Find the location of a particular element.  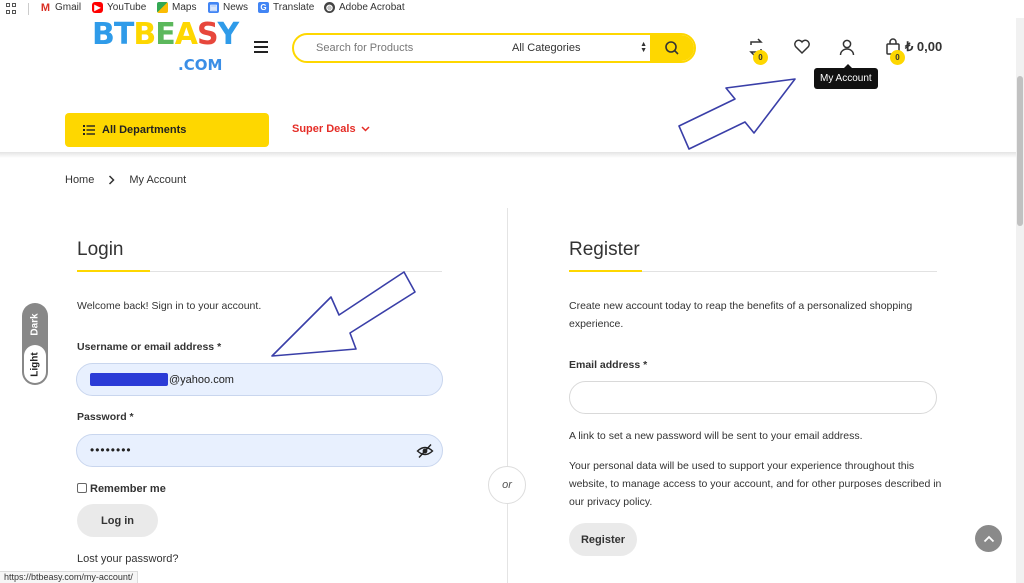

login-title: Login is located at coordinates (100, 249).